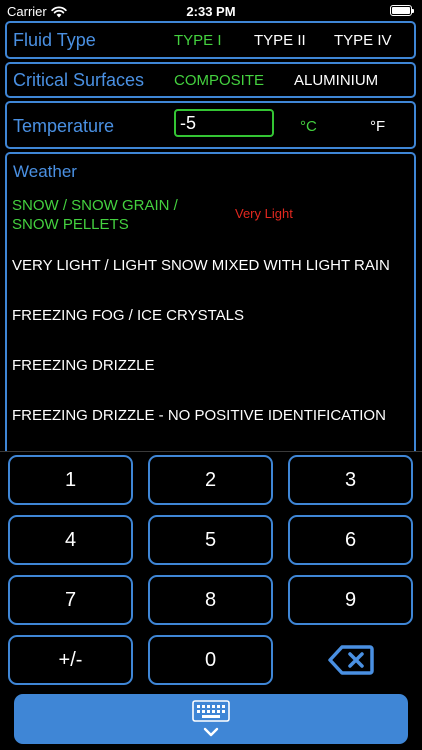 This screenshot has height=750, width=422. Describe the element at coordinates (210, 480) in the screenshot. I see `key-2: 2` at that location.